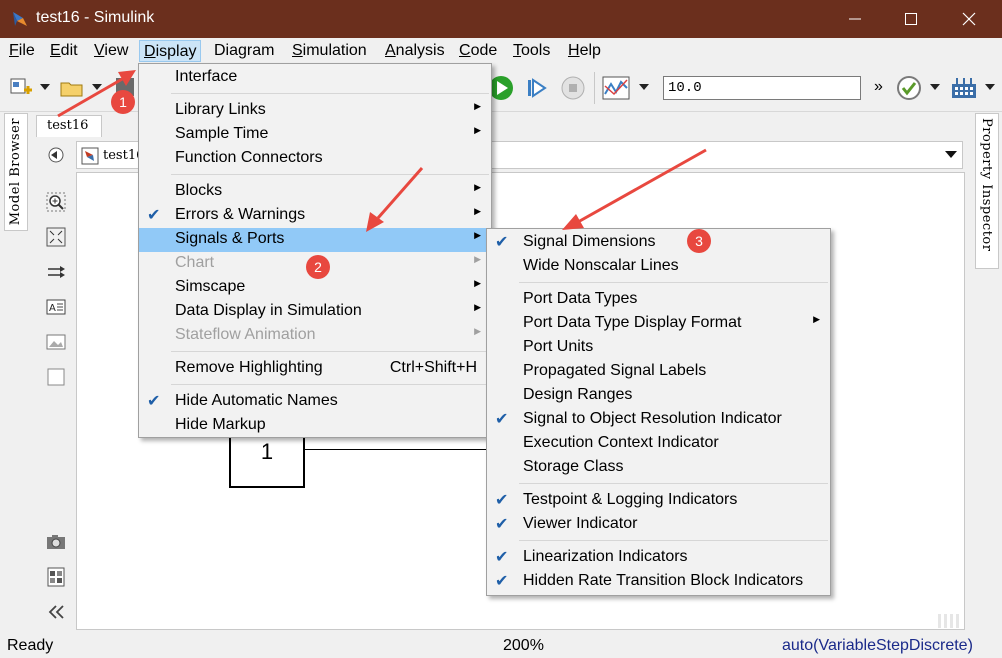 This screenshot has height=658, width=1002. I want to click on new-model-icon, so click(22, 88).